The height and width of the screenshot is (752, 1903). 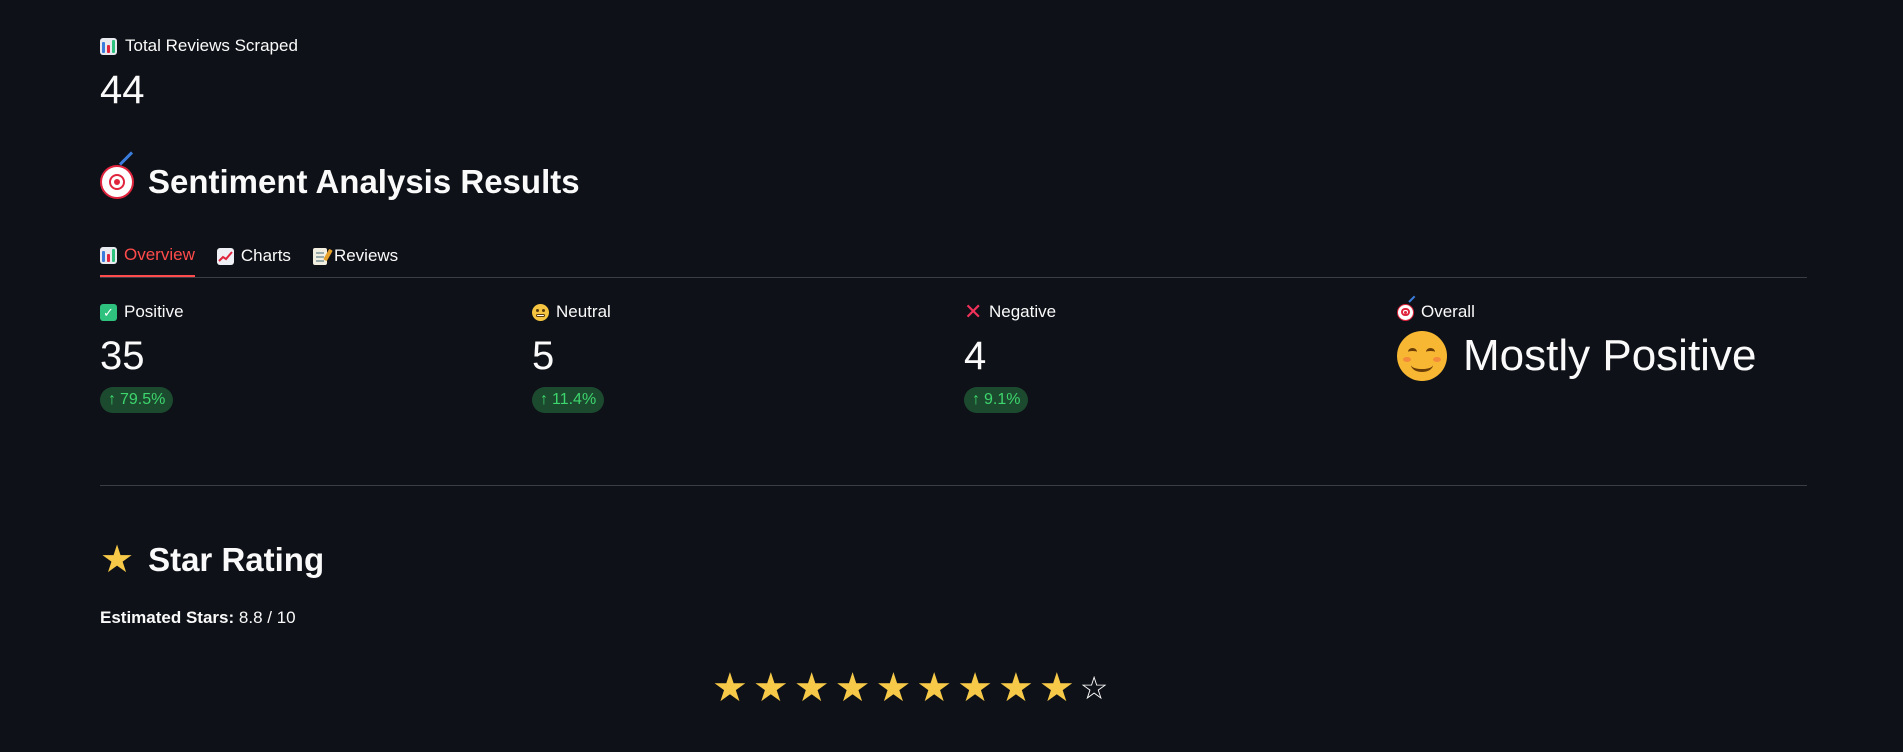 I want to click on total-reviews-value: 44, so click(x=122, y=90).